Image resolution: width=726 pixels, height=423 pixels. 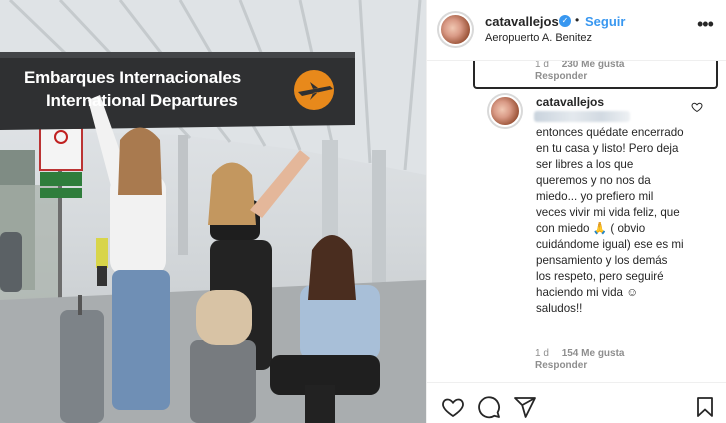 I want to click on like-icon, so click(x=453, y=407).